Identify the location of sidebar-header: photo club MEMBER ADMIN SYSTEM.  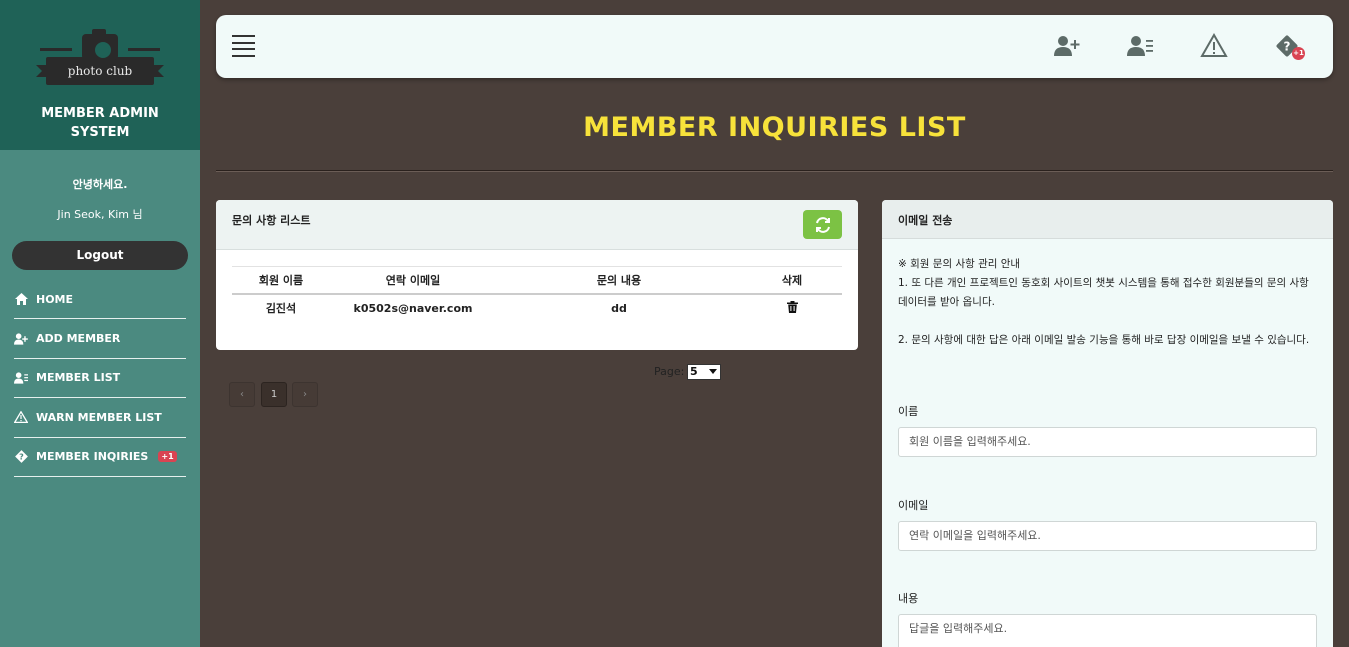
(100, 75).